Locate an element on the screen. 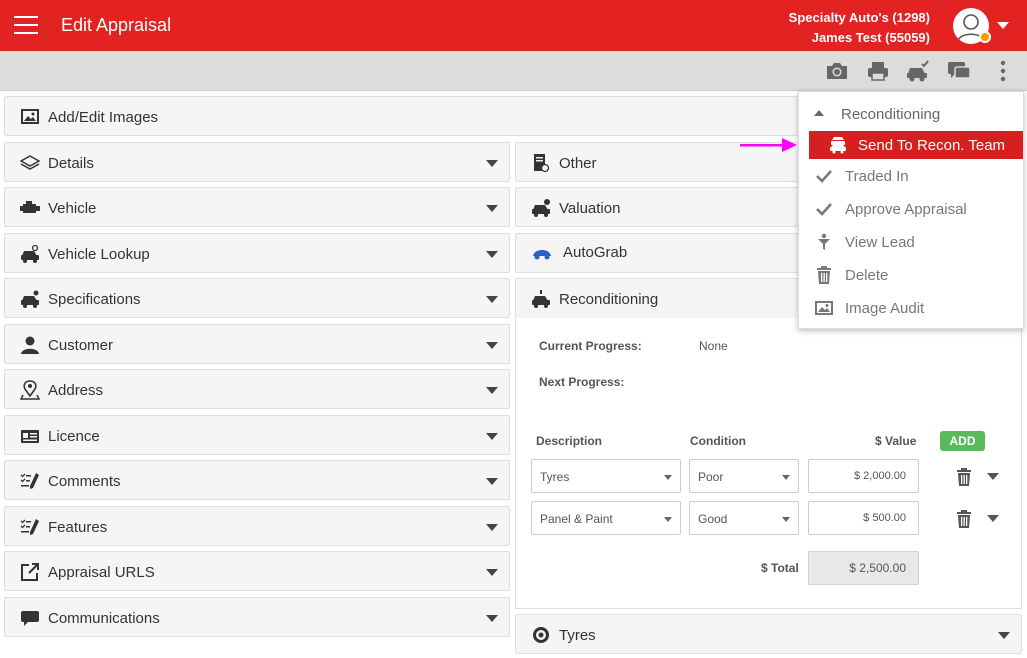 The image size is (1027, 658). map-pin-icon is located at coordinates (30, 390).